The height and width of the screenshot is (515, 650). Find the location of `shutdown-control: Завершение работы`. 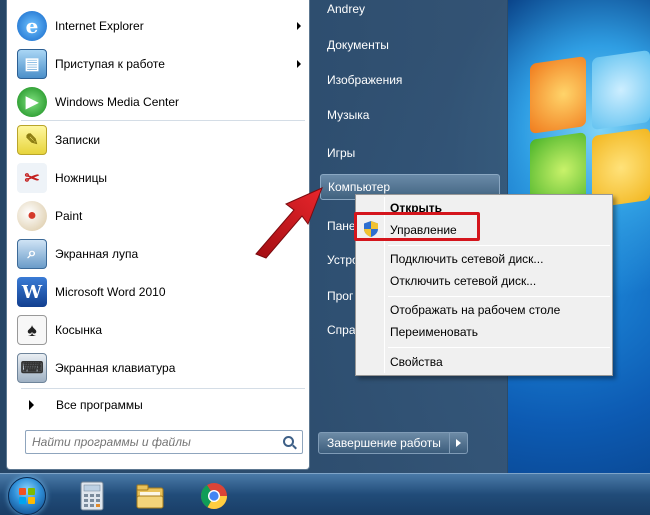

shutdown-control: Завершение работы is located at coordinates (393, 443).